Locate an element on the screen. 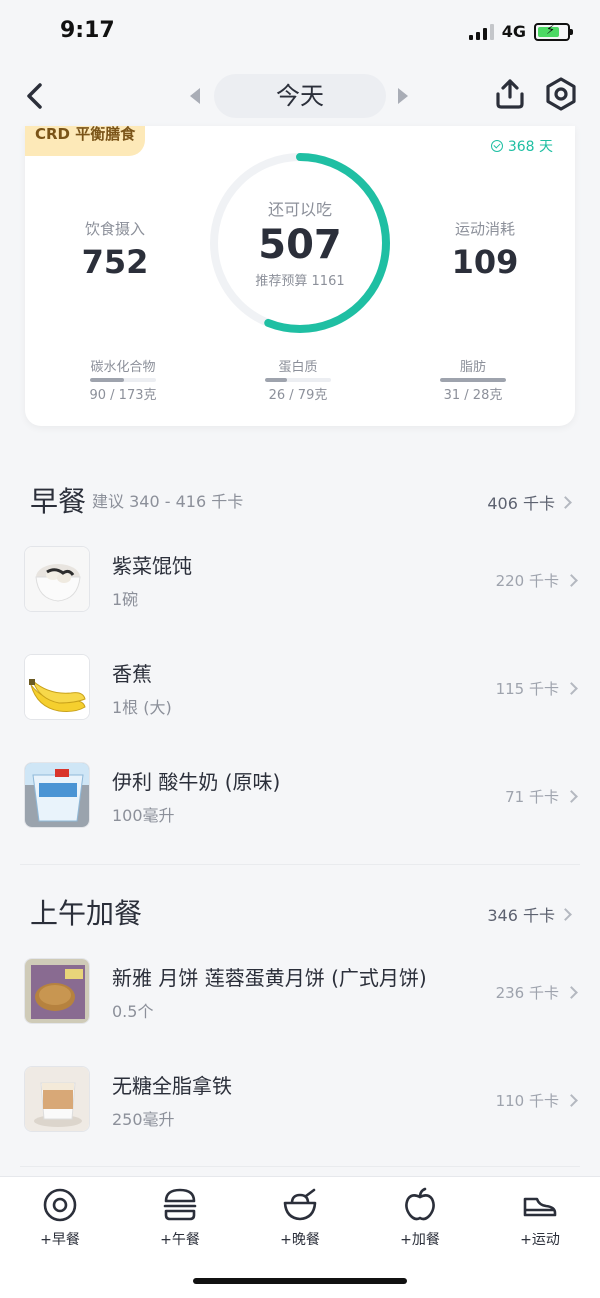 The image size is (600, 1298). date-selector: 今天 is located at coordinates (300, 96).